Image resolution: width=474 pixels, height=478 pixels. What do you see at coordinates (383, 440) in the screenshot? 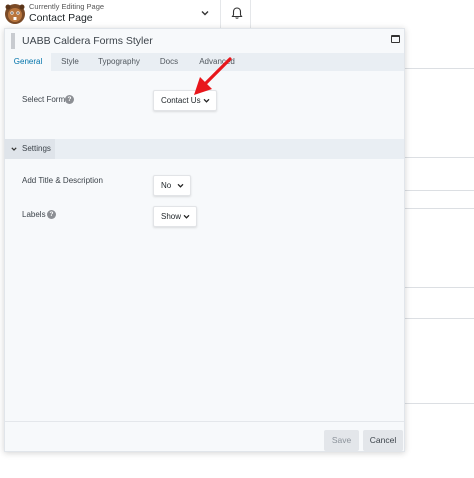
I see `cancel-button: Cancel` at bounding box center [383, 440].